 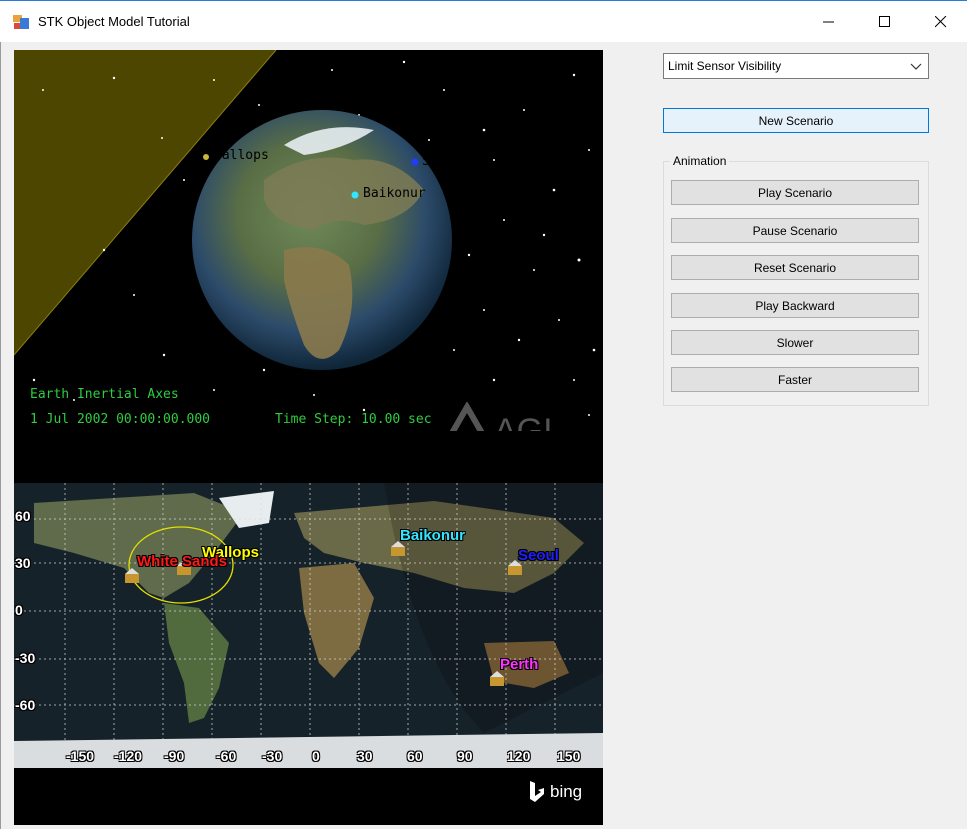 I want to click on globe-label-seoul: Seoul, so click(x=442, y=161).